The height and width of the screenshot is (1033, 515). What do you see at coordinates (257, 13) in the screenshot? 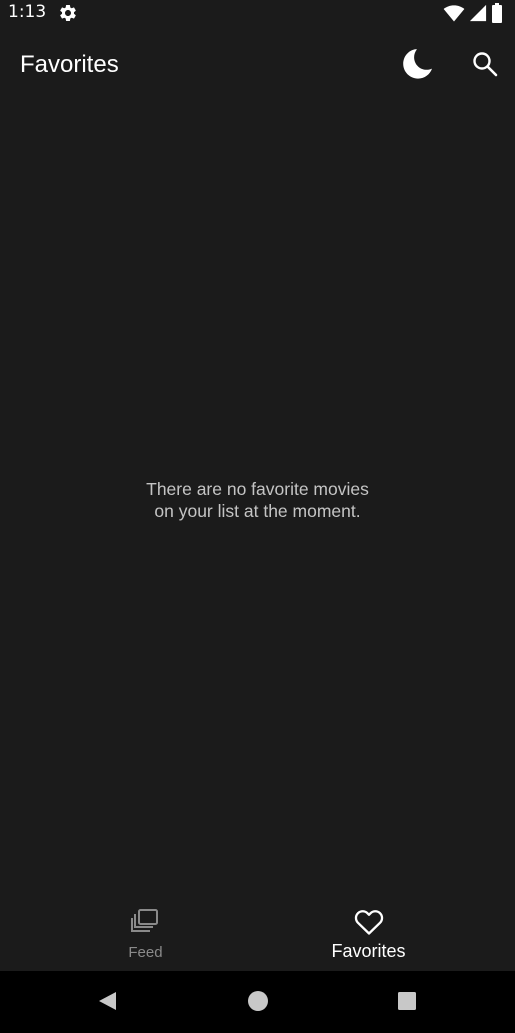
I see `status-bar: 1:13` at bounding box center [257, 13].